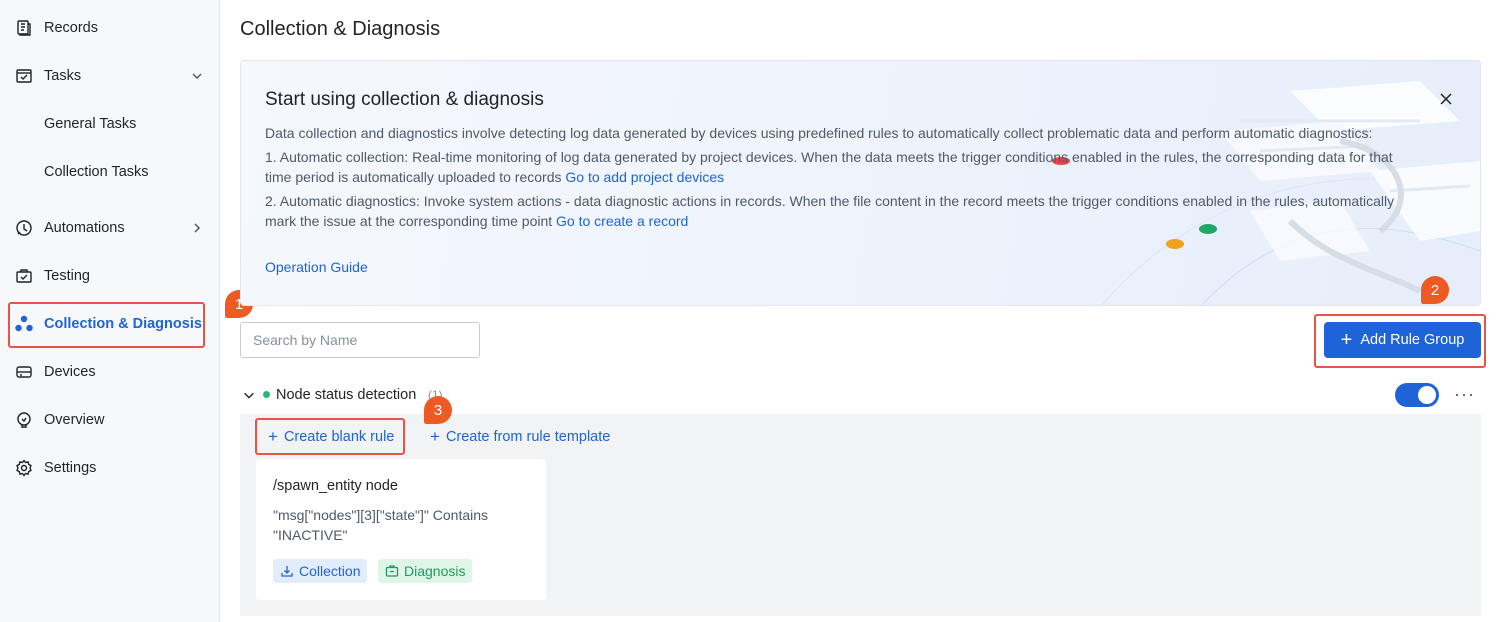 This screenshot has height=622, width=1501. I want to click on sidebar-item-label: Settings, so click(70, 468).